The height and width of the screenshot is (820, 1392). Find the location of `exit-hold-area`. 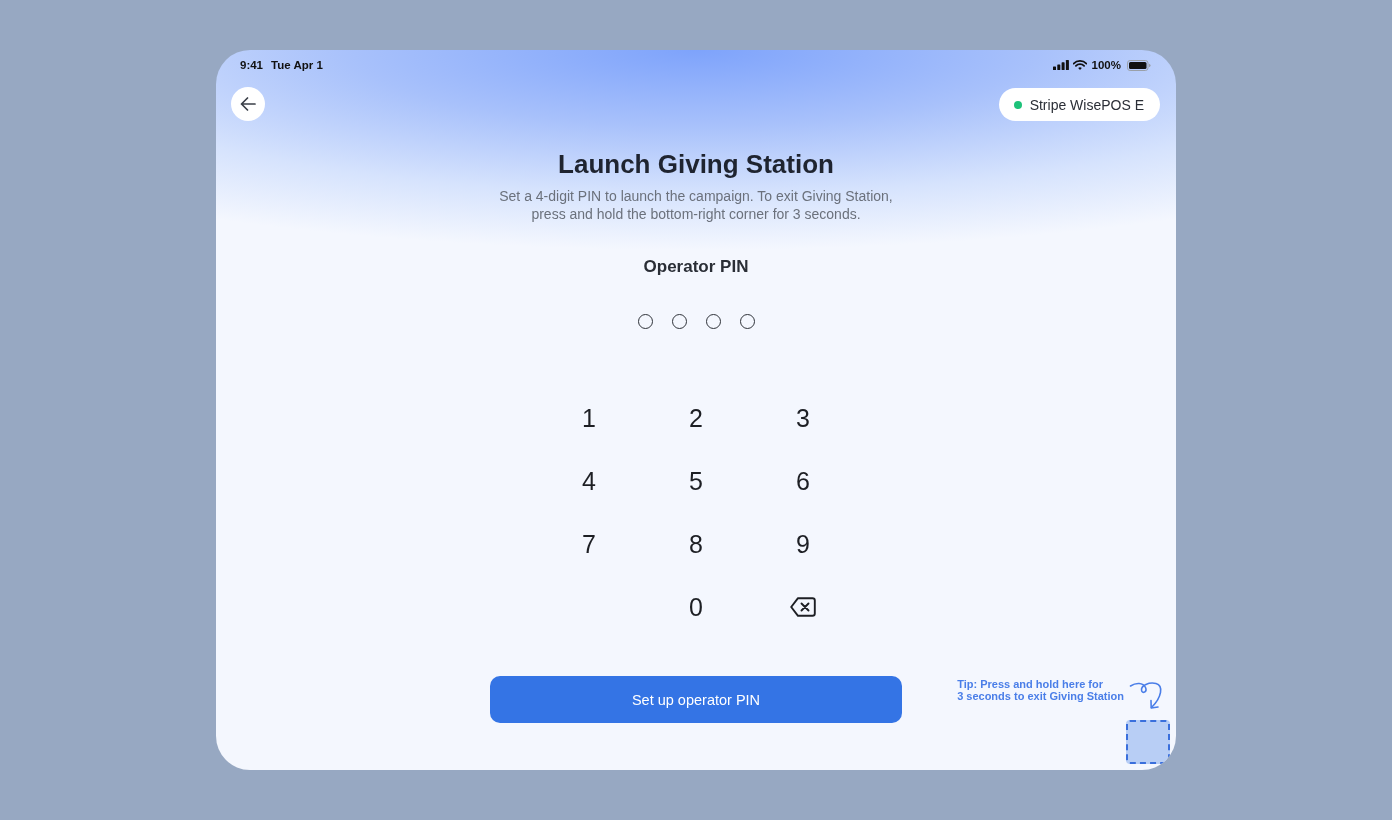

exit-hold-area is located at coordinates (1148, 742).